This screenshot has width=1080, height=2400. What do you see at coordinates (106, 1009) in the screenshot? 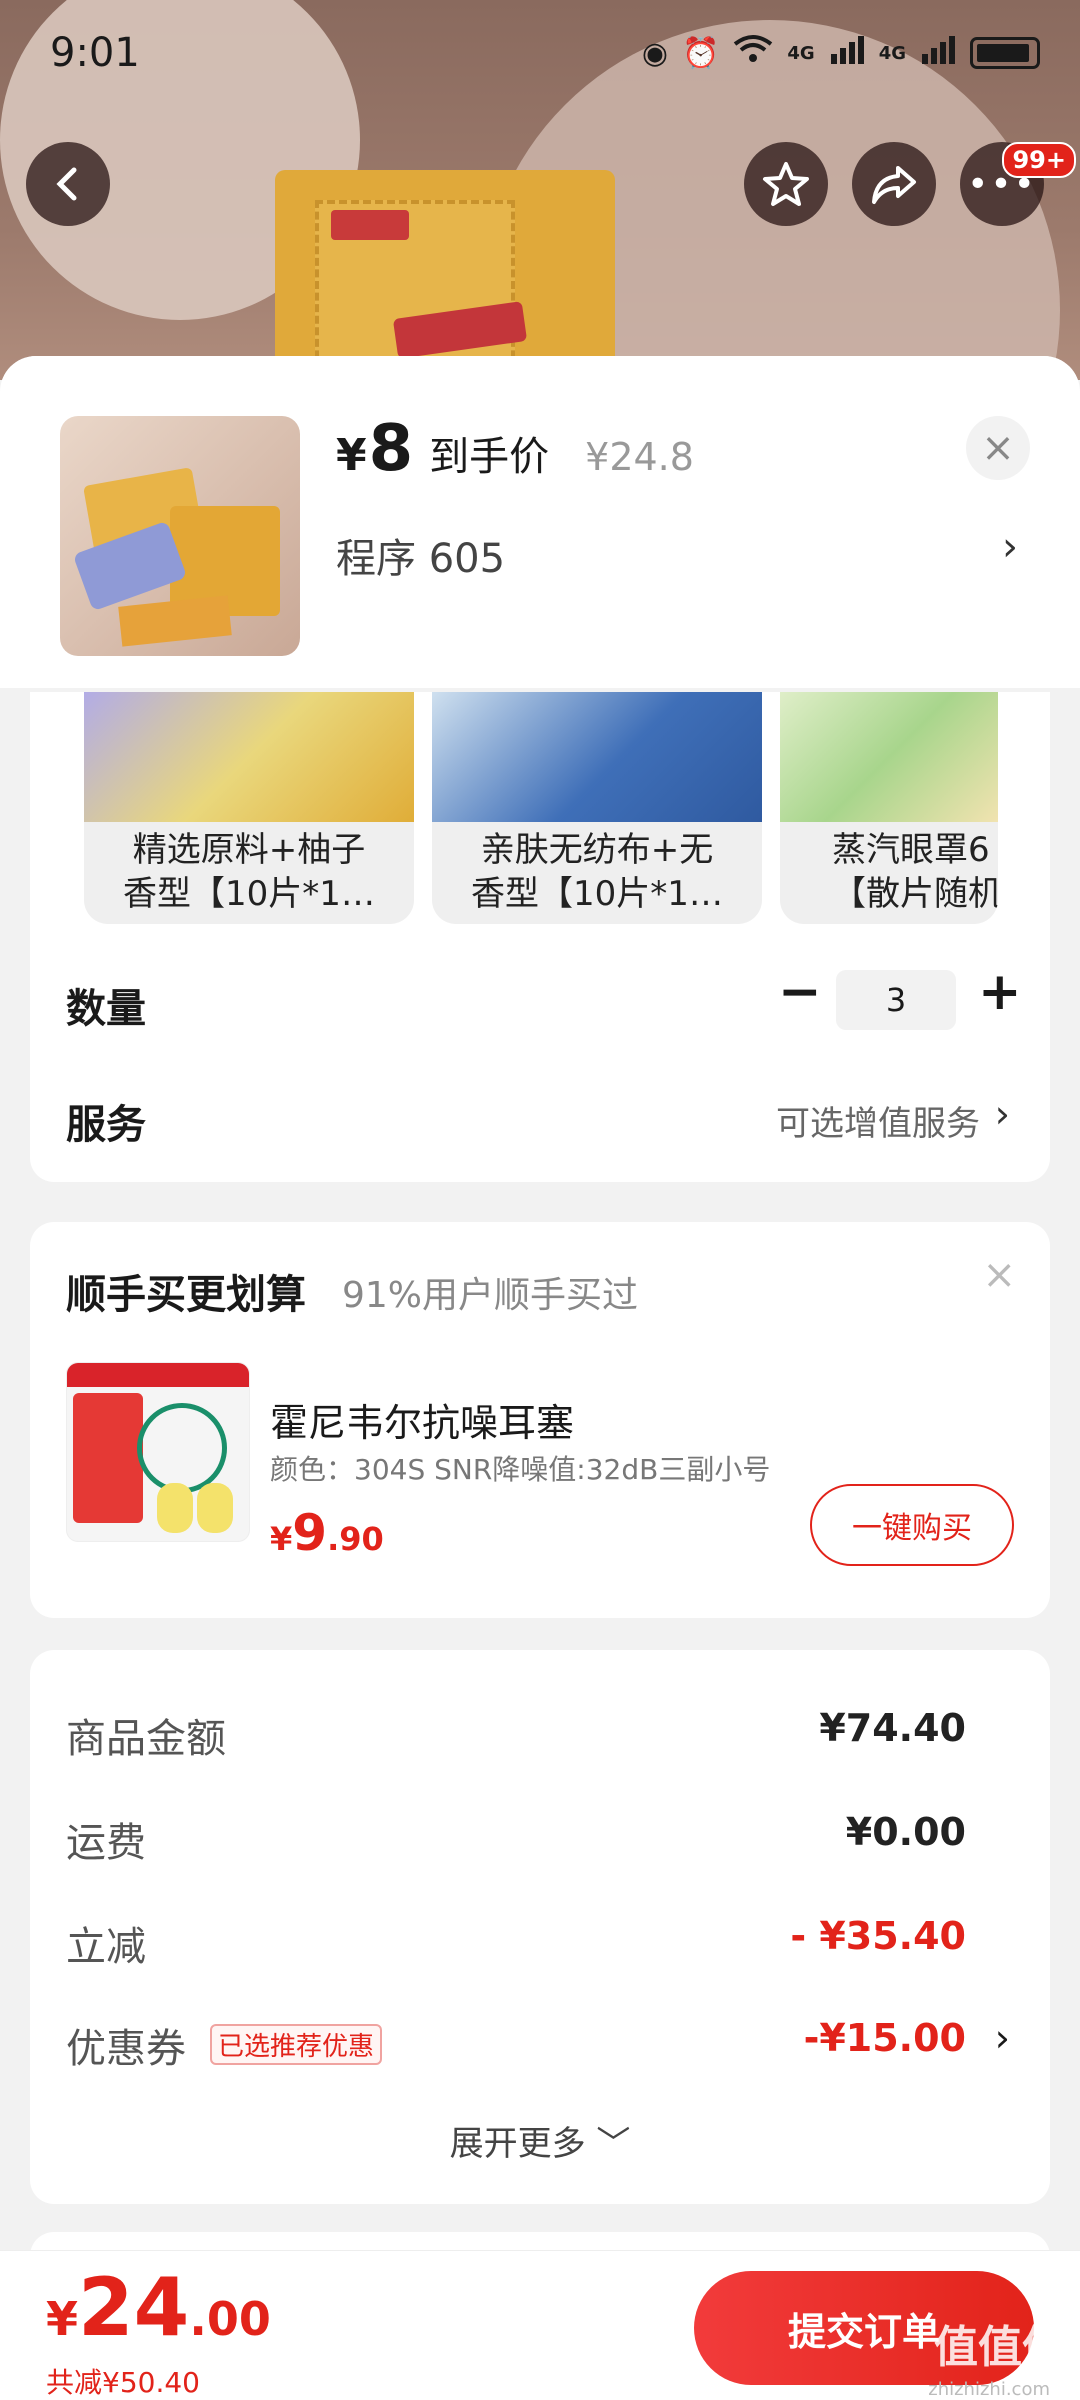
I see `quantity-label: 数量` at bounding box center [106, 1009].